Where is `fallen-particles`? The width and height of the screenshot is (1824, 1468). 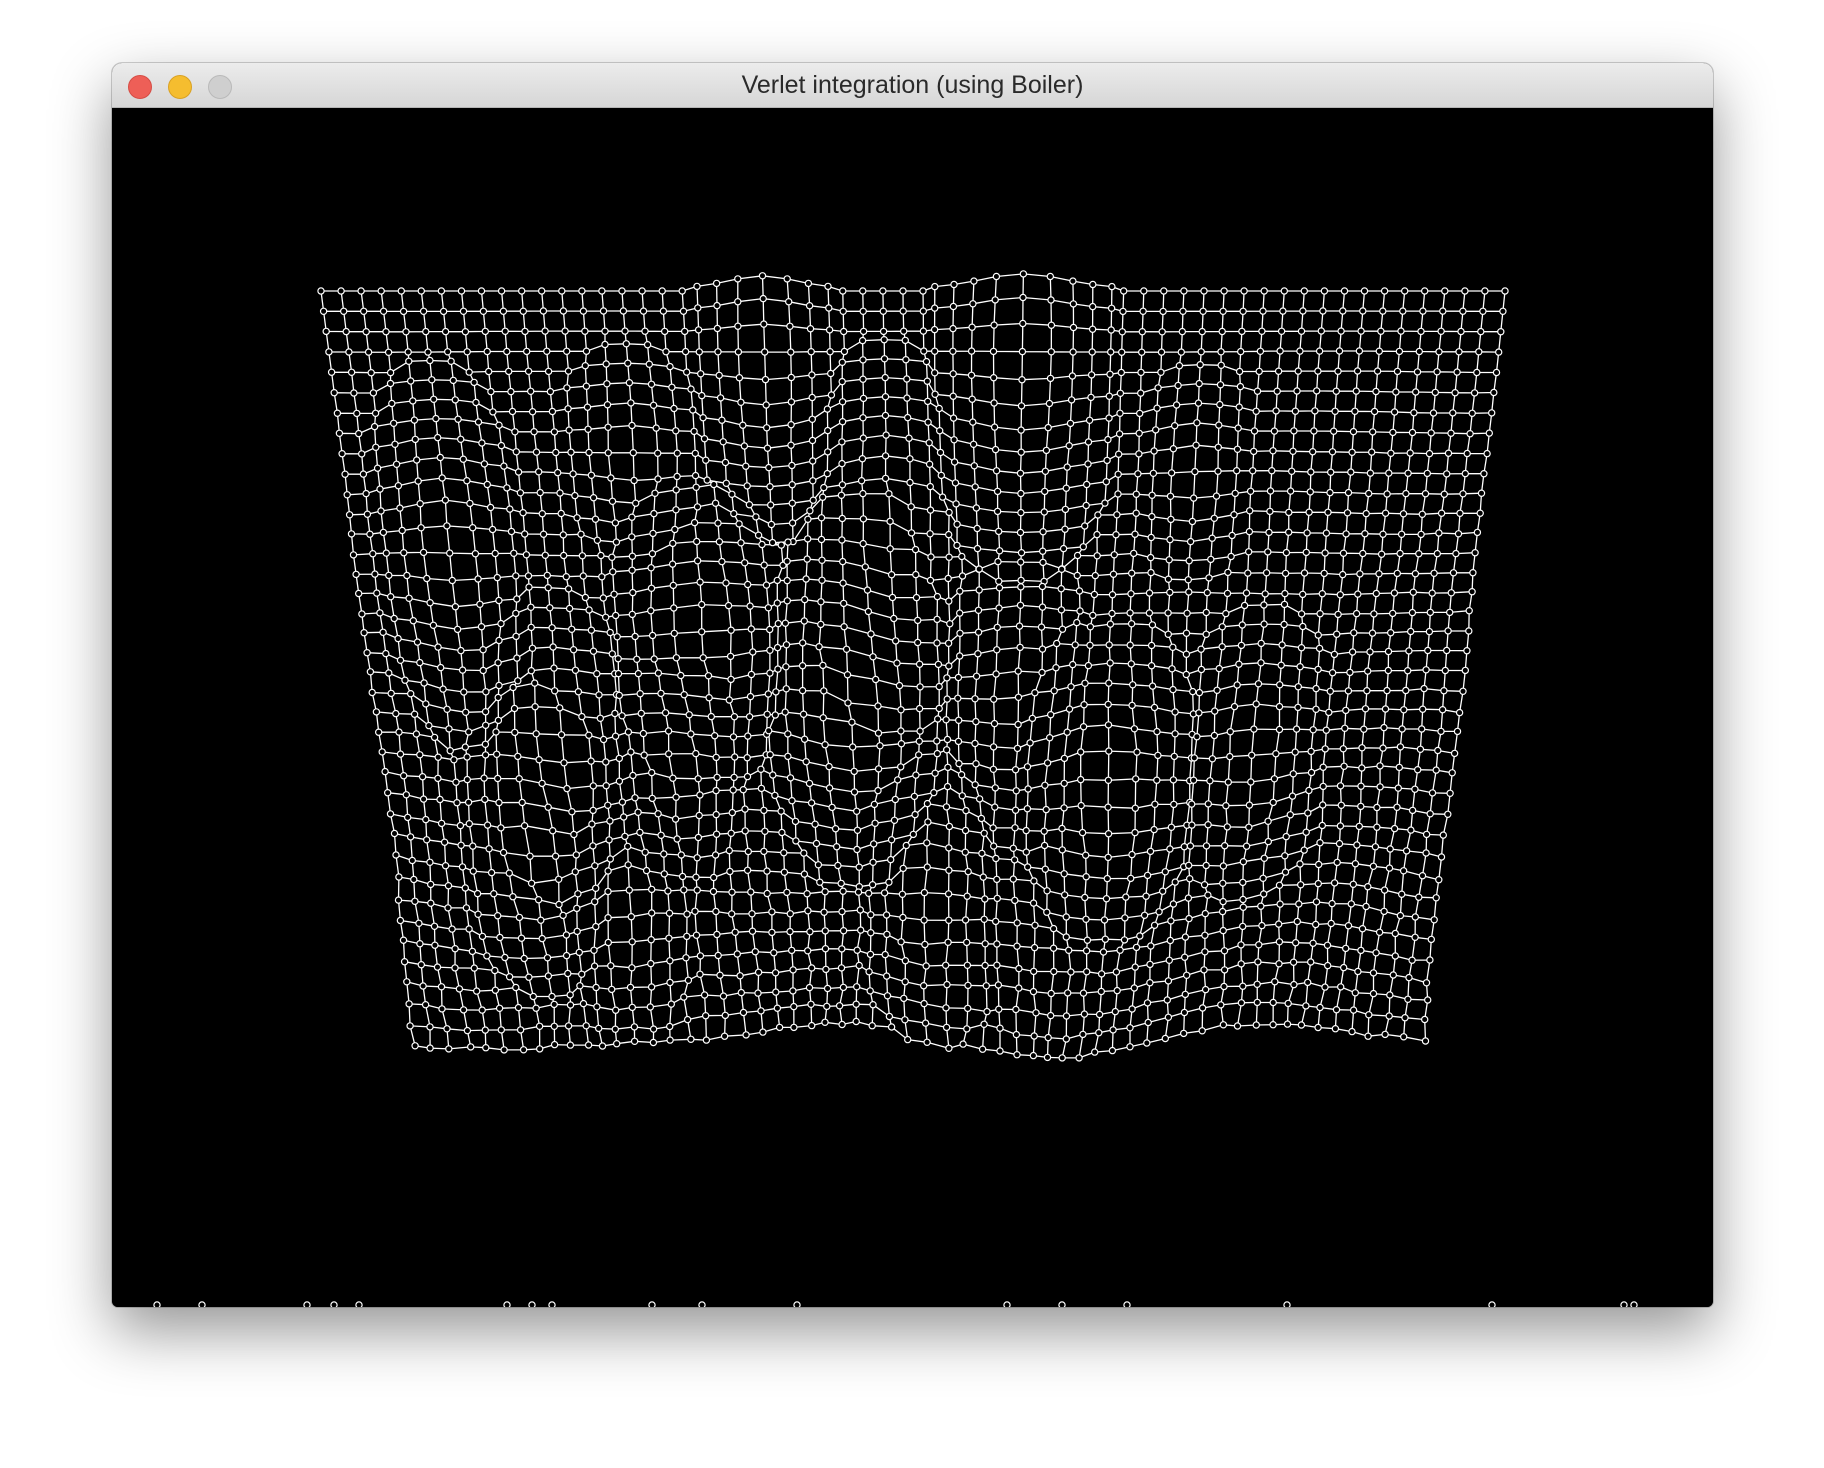
fallen-particles is located at coordinates (895, 1304).